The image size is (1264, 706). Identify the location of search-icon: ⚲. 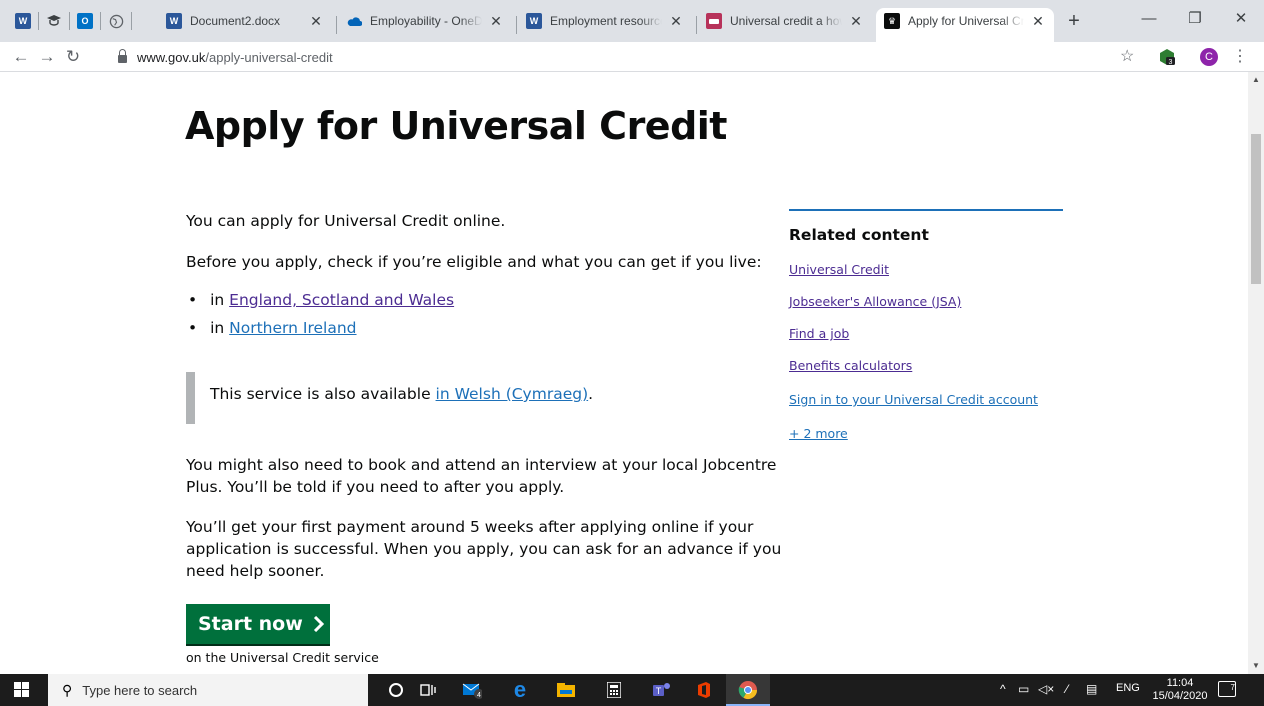
(67, 689).